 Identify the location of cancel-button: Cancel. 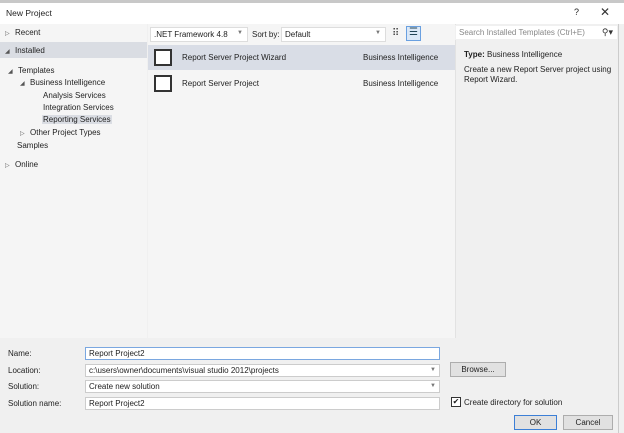
(588, 422).